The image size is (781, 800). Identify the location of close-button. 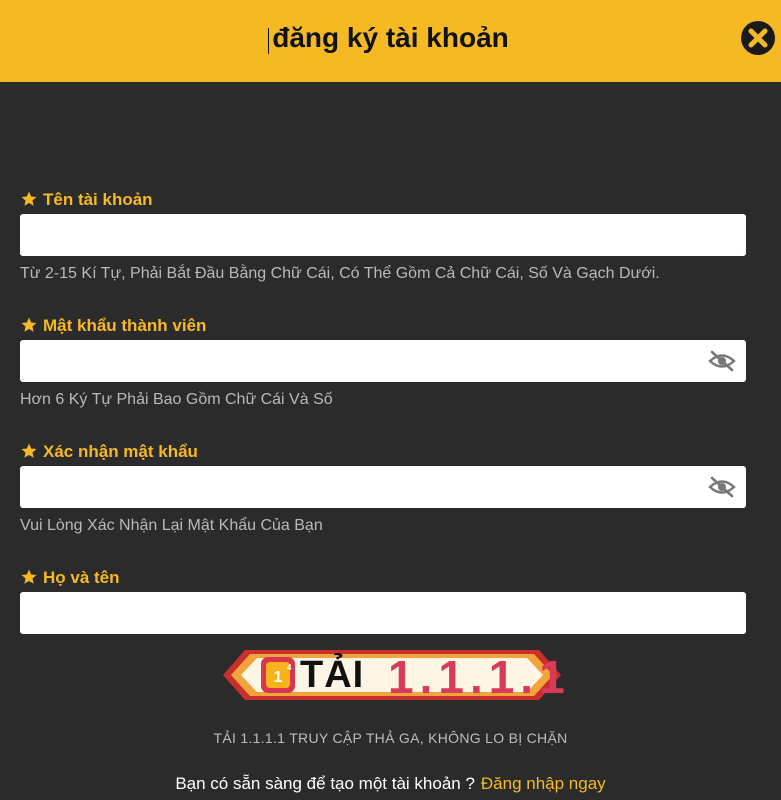
(758, 38).